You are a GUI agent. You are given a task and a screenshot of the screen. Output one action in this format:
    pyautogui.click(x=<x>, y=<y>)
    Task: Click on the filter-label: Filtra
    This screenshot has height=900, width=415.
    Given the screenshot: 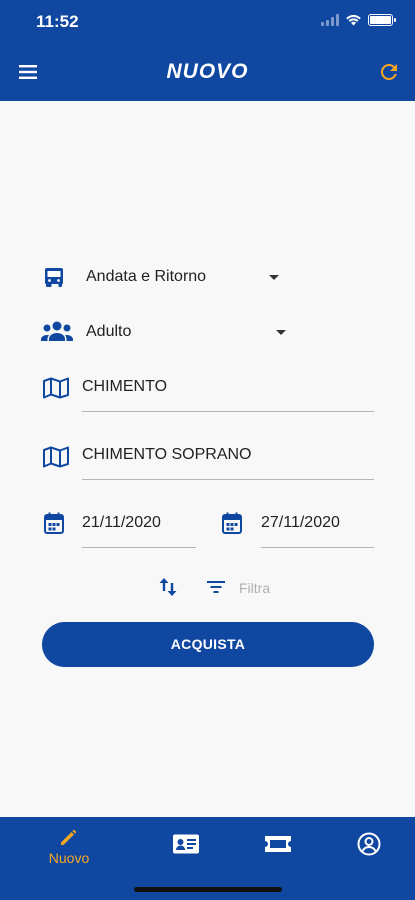 What is the action you would take?
    pyautogui.click(x=255, y=588)
    